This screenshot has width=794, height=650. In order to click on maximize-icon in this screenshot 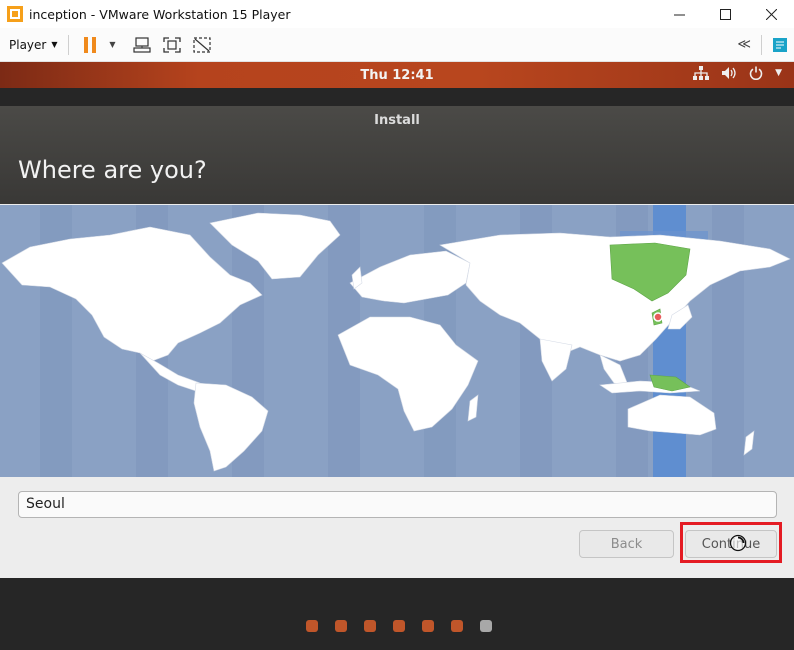, I will do `click(725, 14)`.